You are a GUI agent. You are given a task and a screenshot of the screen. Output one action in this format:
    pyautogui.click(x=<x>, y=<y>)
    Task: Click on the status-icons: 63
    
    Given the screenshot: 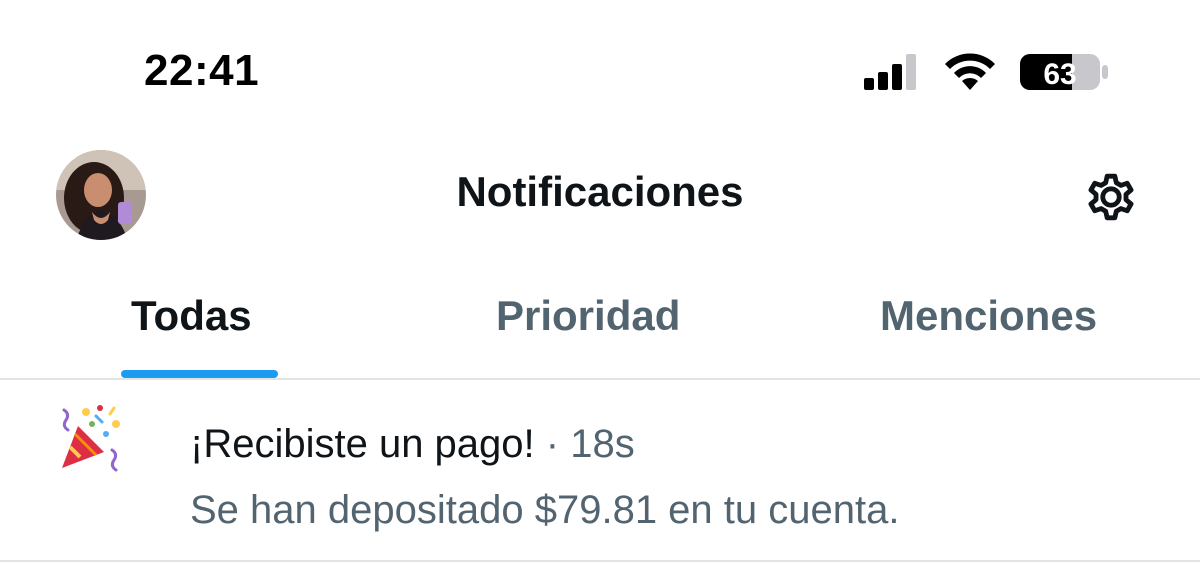 What is the action you would take?
    pyautogui.click(x=987, y=72)
    